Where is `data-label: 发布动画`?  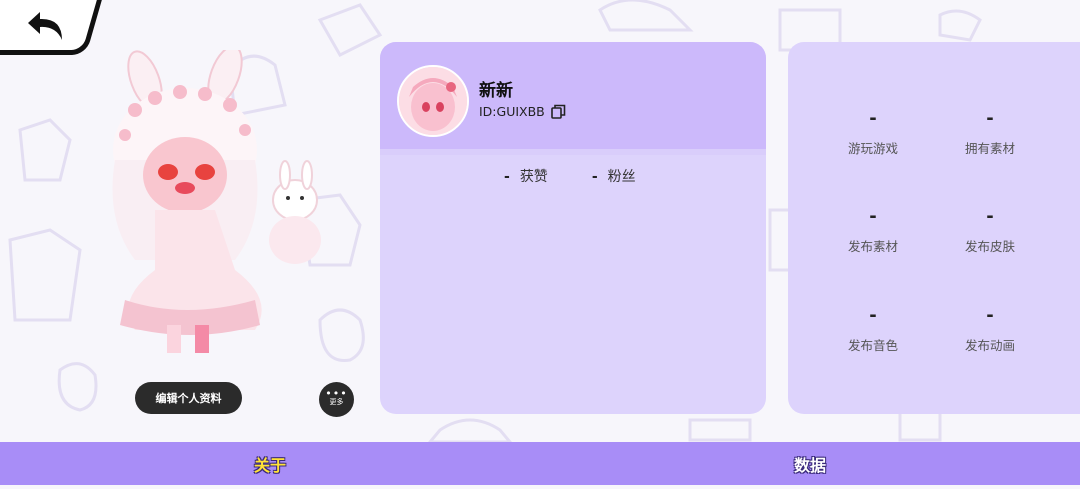 data-label: 发布动画 is located at coordinates (989, 345).